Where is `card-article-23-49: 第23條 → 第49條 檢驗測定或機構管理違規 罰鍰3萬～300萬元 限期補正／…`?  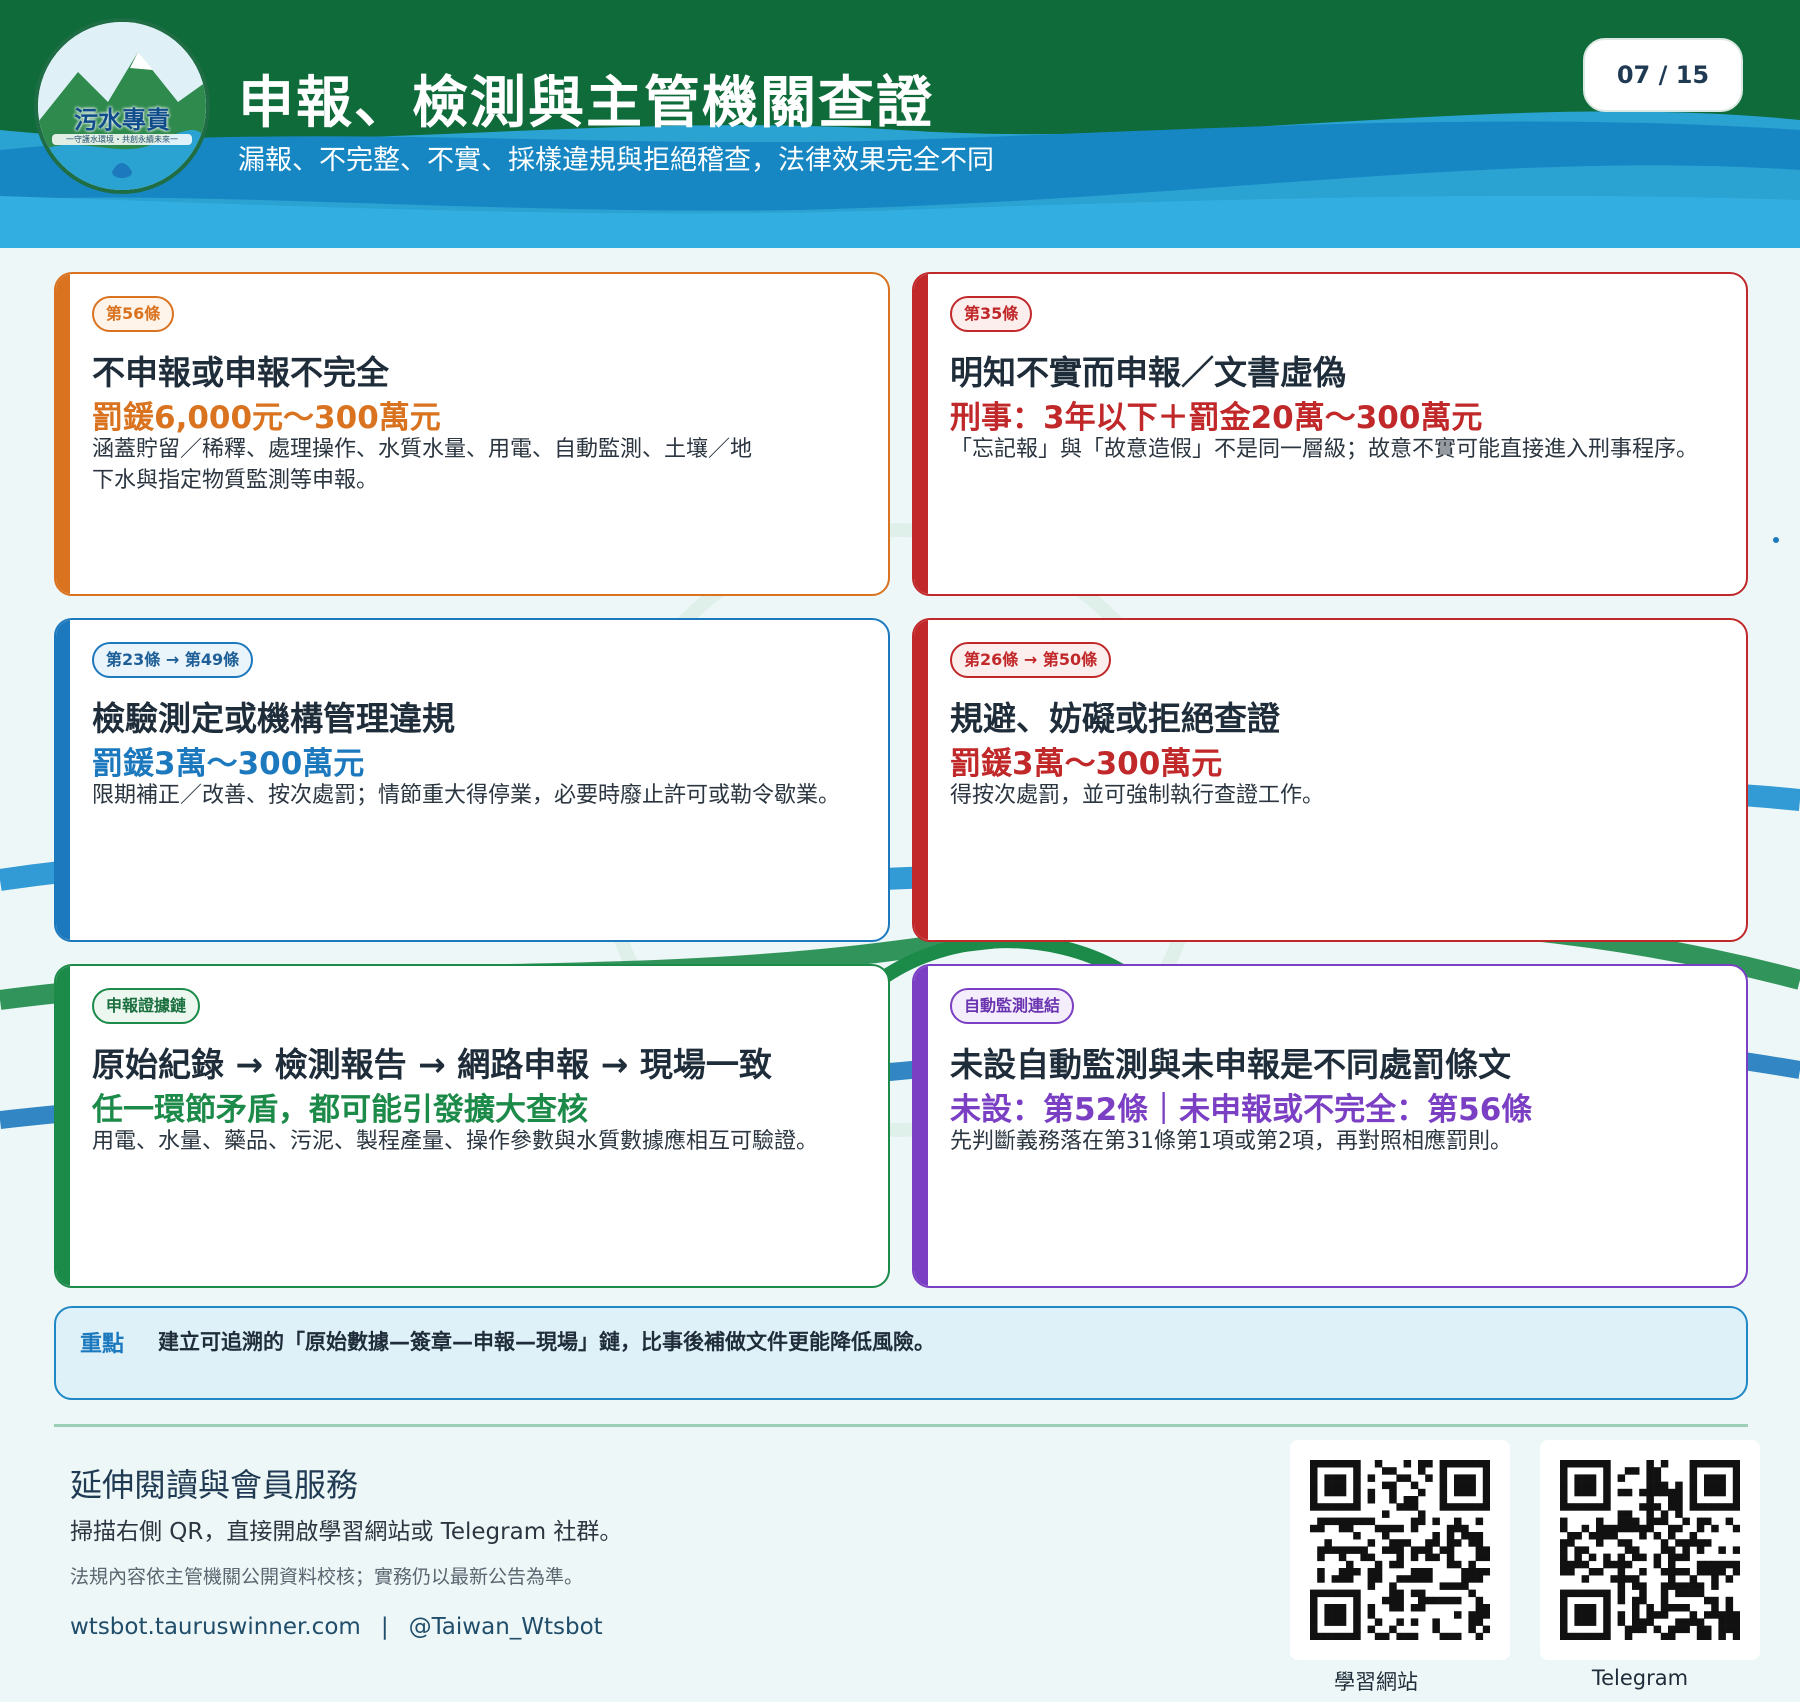
card-article-23-49: 第23條 → 第49條 檢驗測定或機構管理違規 罰鍰3萬～300萬元 限期補正／… is located at coordinates (472, 780).